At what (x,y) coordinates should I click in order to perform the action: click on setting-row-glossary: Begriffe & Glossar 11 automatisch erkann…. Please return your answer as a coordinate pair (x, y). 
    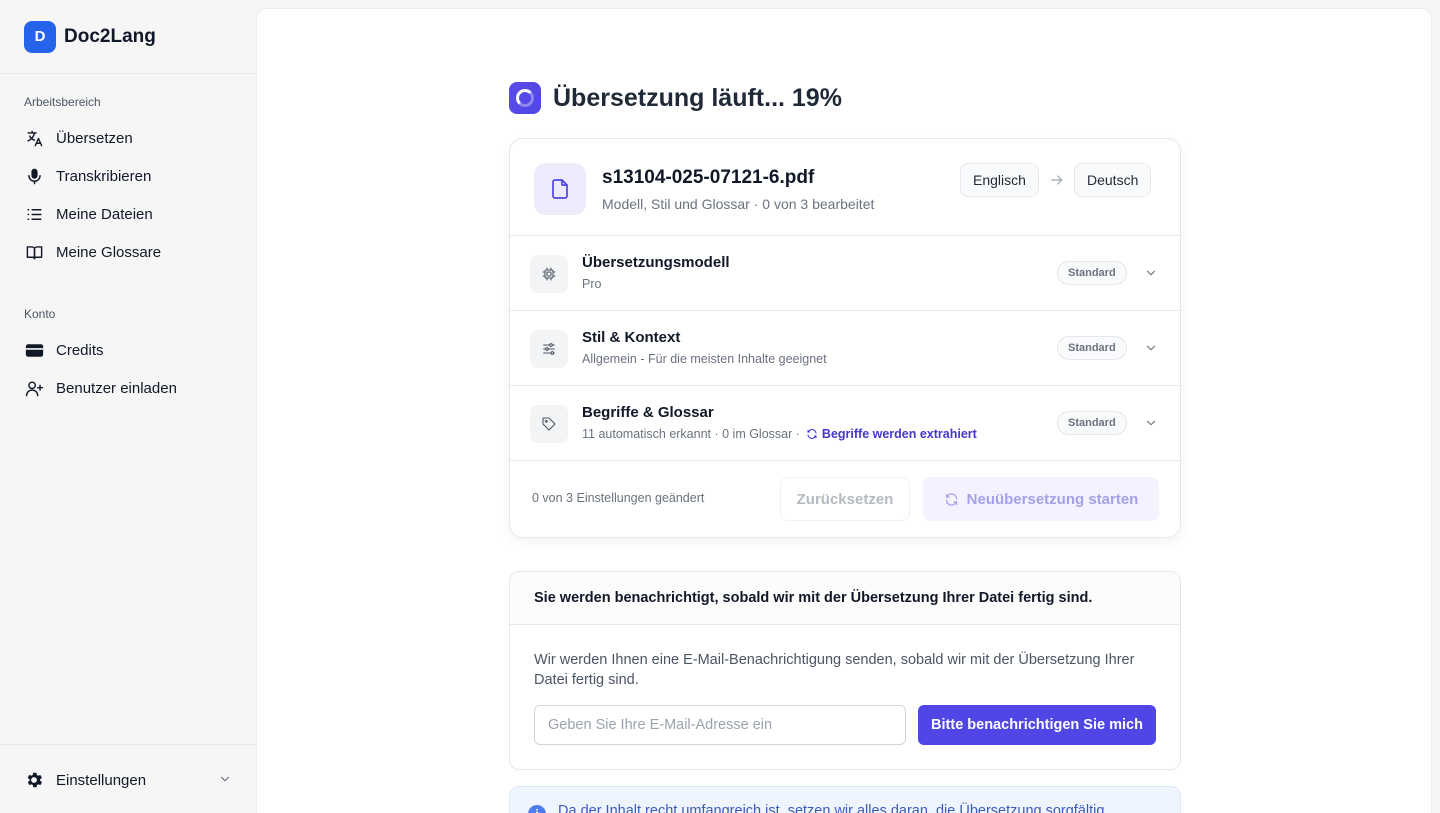
    Looking at the image, I should click on (845, 423).